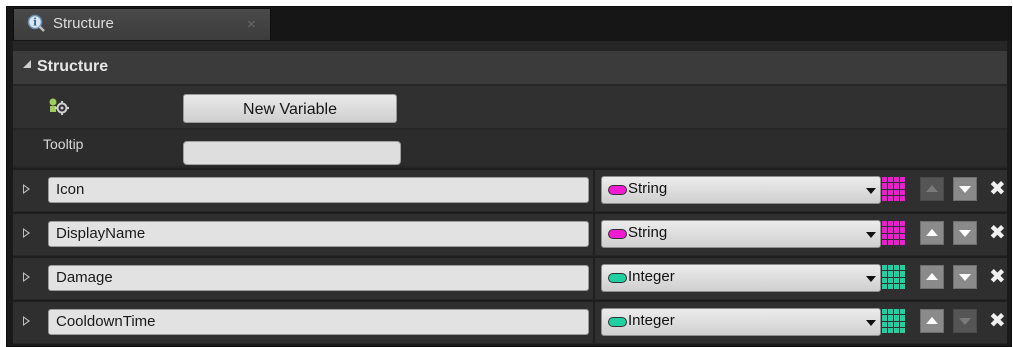 Image resolution: width=1013 pixels, height=347 pixels. What do you see at coordinates (318, 278) in the screenshot?
I see `variable-name-input: Damage` at bounding box center [318, 278].